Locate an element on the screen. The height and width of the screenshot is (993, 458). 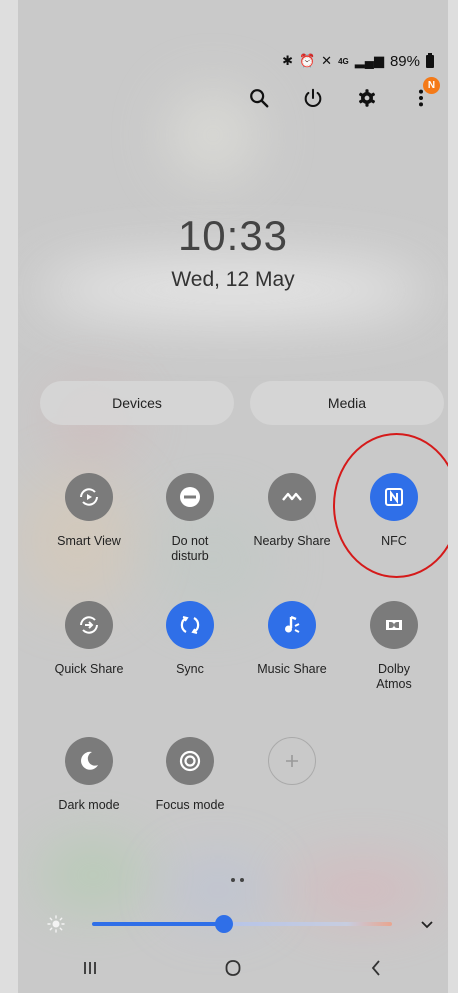
dolby-atmos-icon is located at coordinates (394, 625).